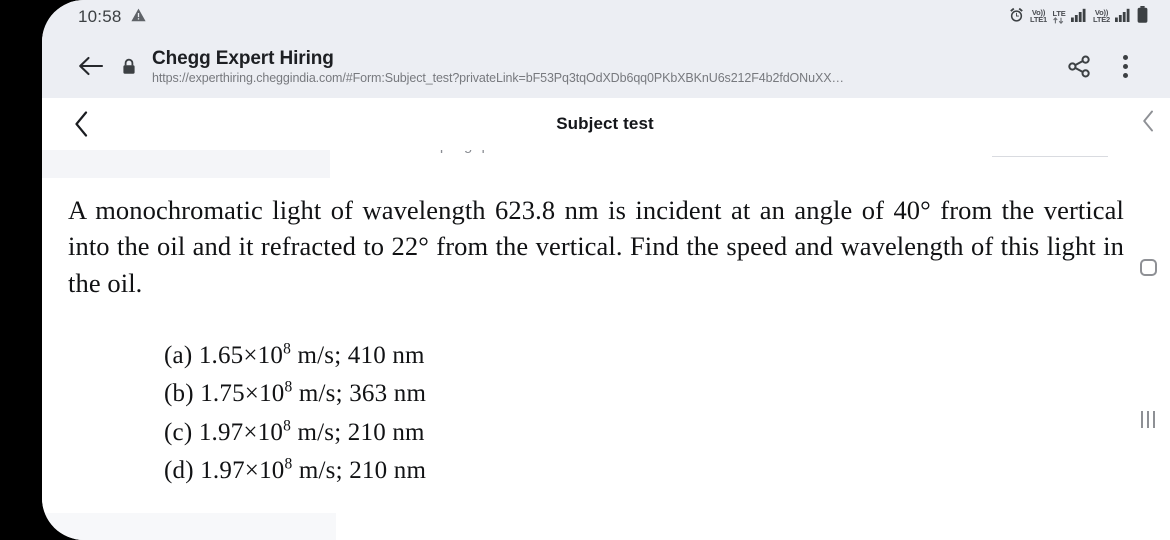 Image resolution: width=1170 pixels, height=540 pixels. Describe the element at coordinates (242, 471) in the screenshot. I see `option-d-speed: 1.97×10` at that location.